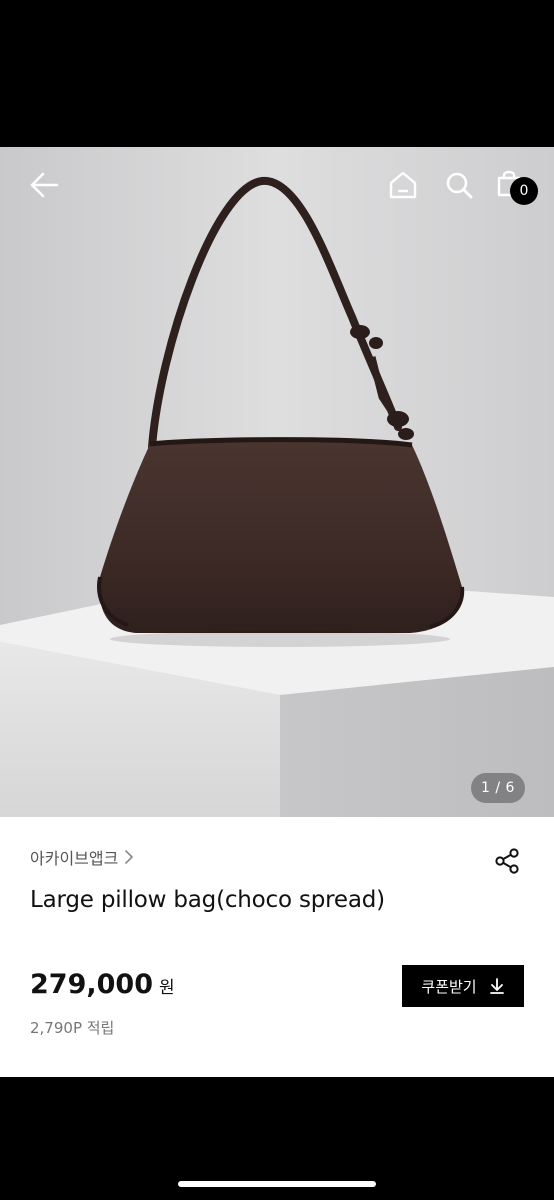 This screenshot has height=1200, width=554. What do you see at coordinates (496, 986) in the screenshot?
I see `download-icon` at bounding box center [496, 986].